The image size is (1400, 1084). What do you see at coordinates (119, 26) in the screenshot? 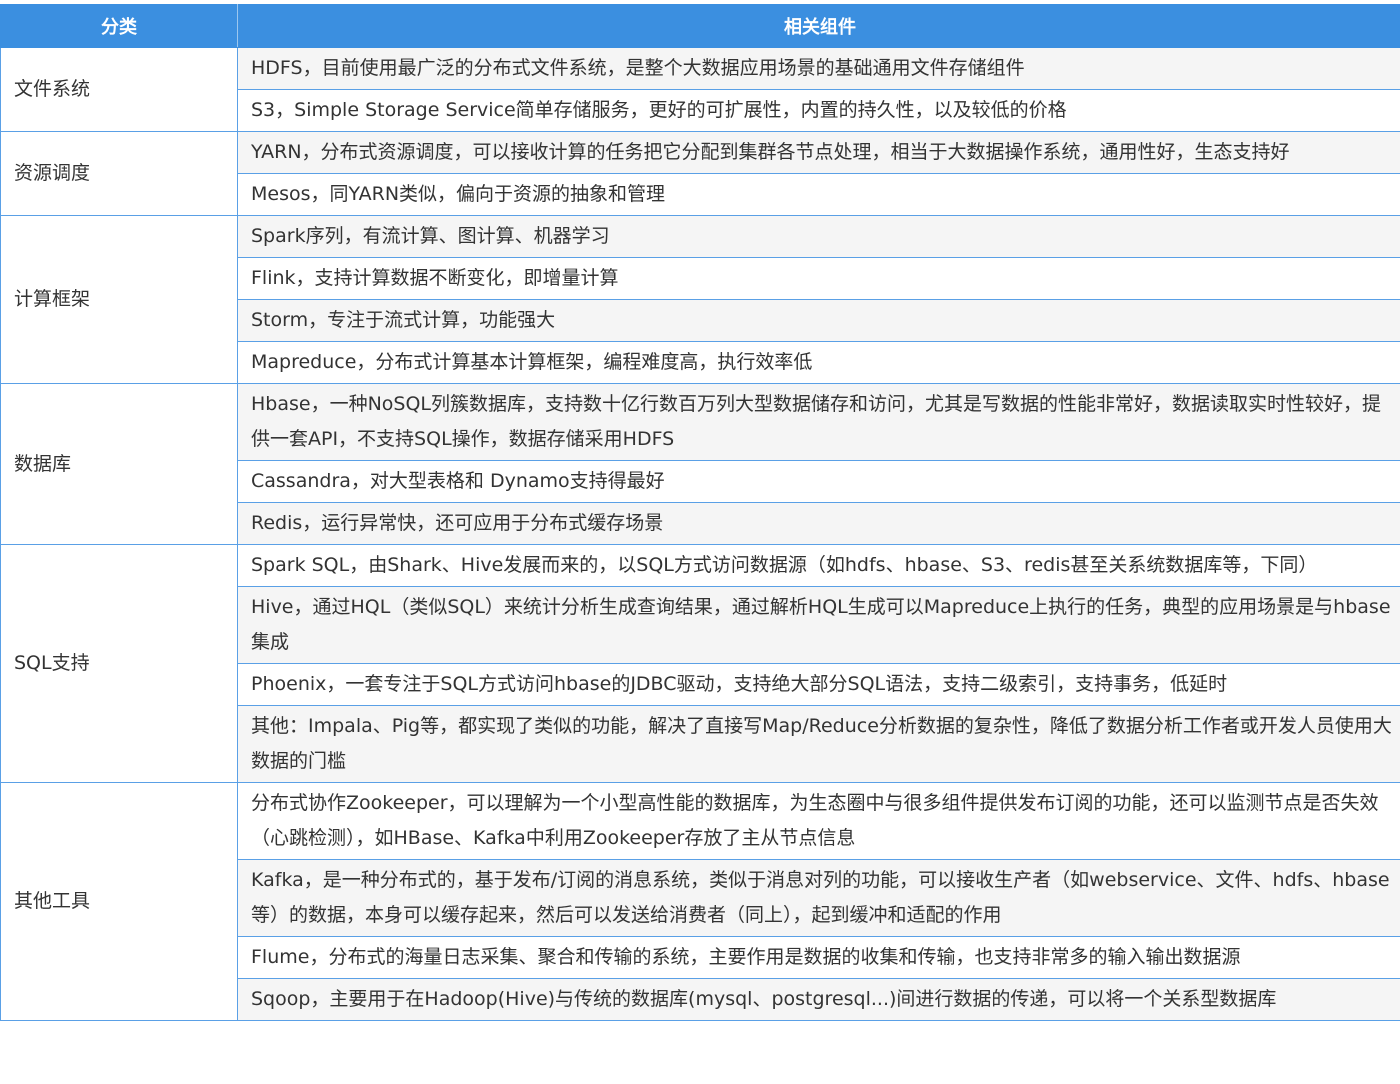
I see `header-category: 分类` at bounding box center [119, 26].